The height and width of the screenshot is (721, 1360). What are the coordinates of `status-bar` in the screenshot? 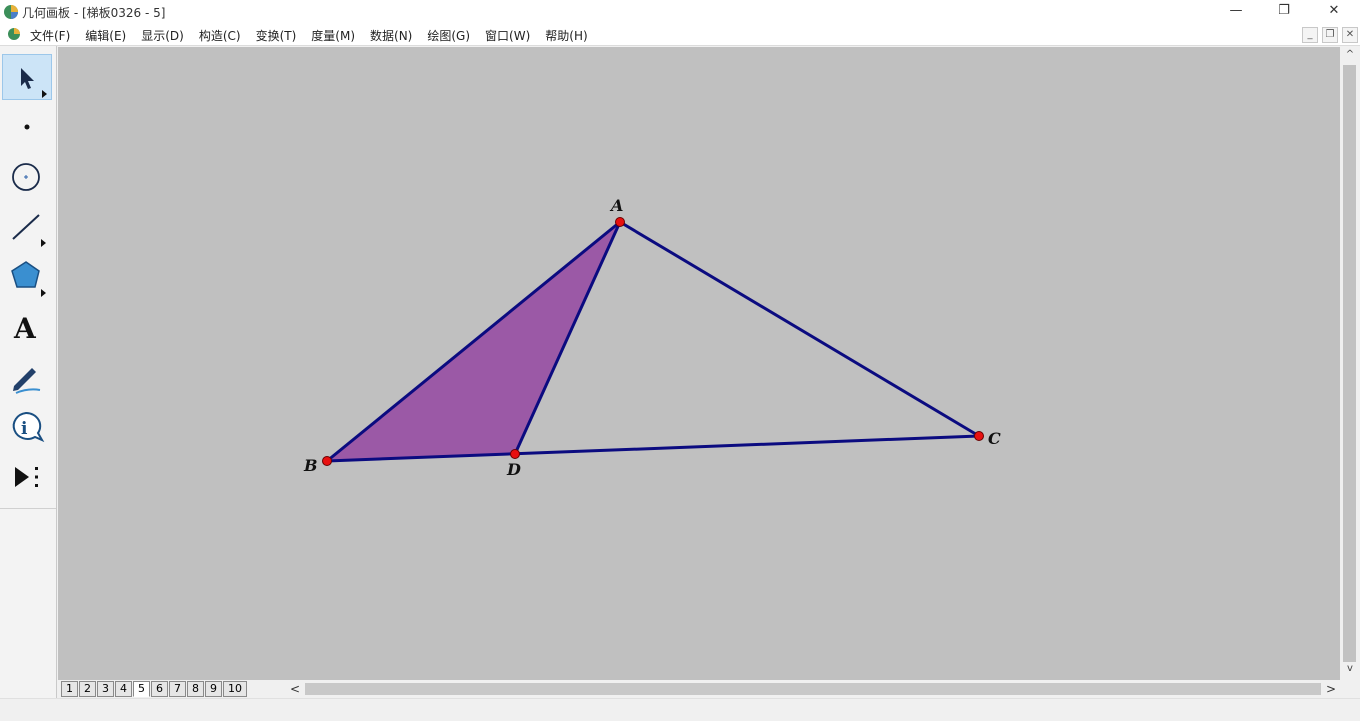 It's located at (680, 709).